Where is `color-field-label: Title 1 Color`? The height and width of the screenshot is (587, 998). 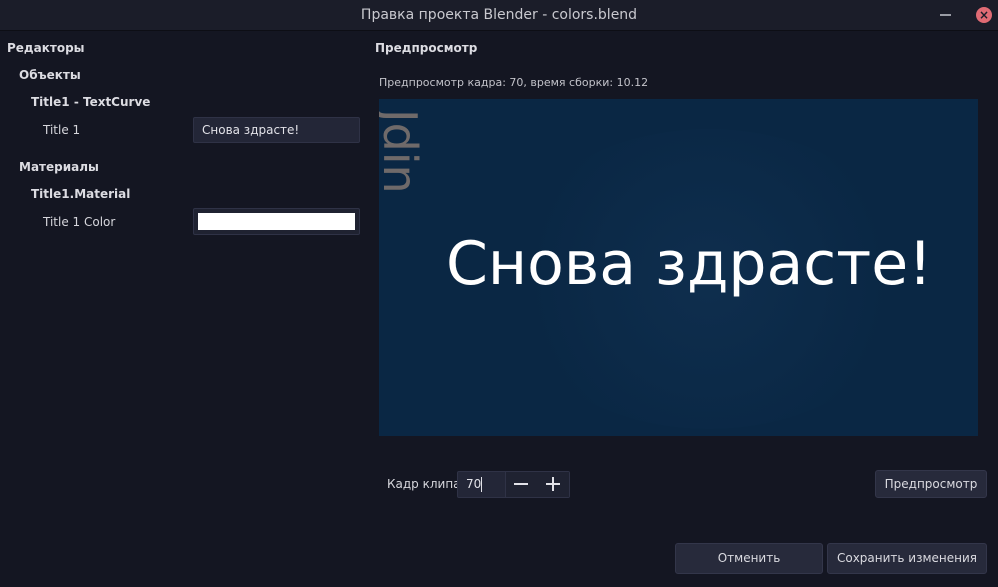 color-field-label: Title 1 Color is located at coordinates (79, 222).